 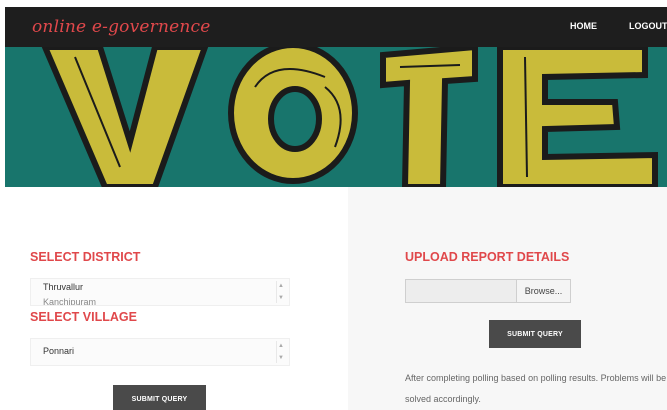 I want to click on left-submit-query-button: SUBMIT QUERY, so click(x=159, y=397).